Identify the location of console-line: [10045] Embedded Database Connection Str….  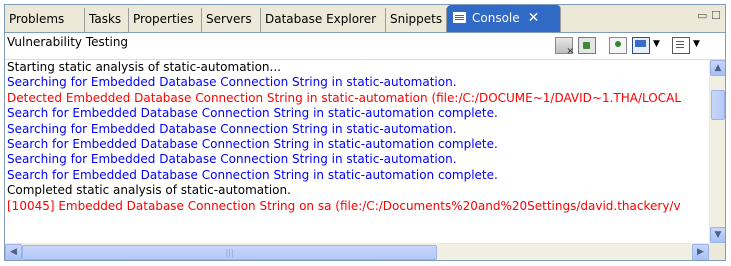
(344, 205).